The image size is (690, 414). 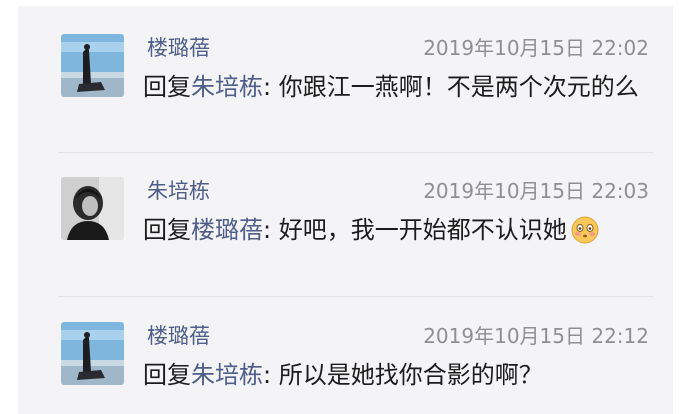 I want to click on comment-text: : 所以是她找你合影的啊？, so click(x=403, y=375).